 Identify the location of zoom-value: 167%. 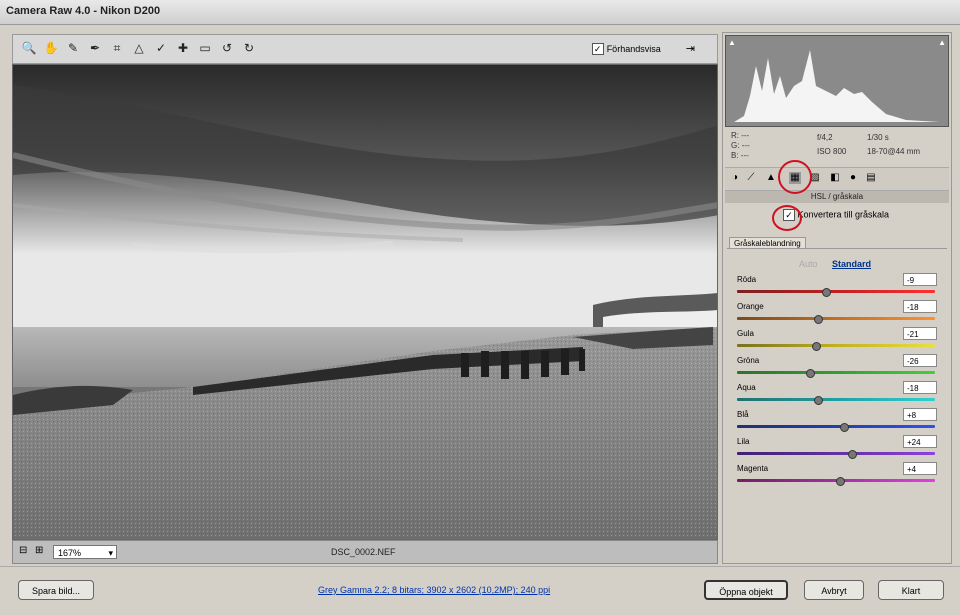
(70, 553).